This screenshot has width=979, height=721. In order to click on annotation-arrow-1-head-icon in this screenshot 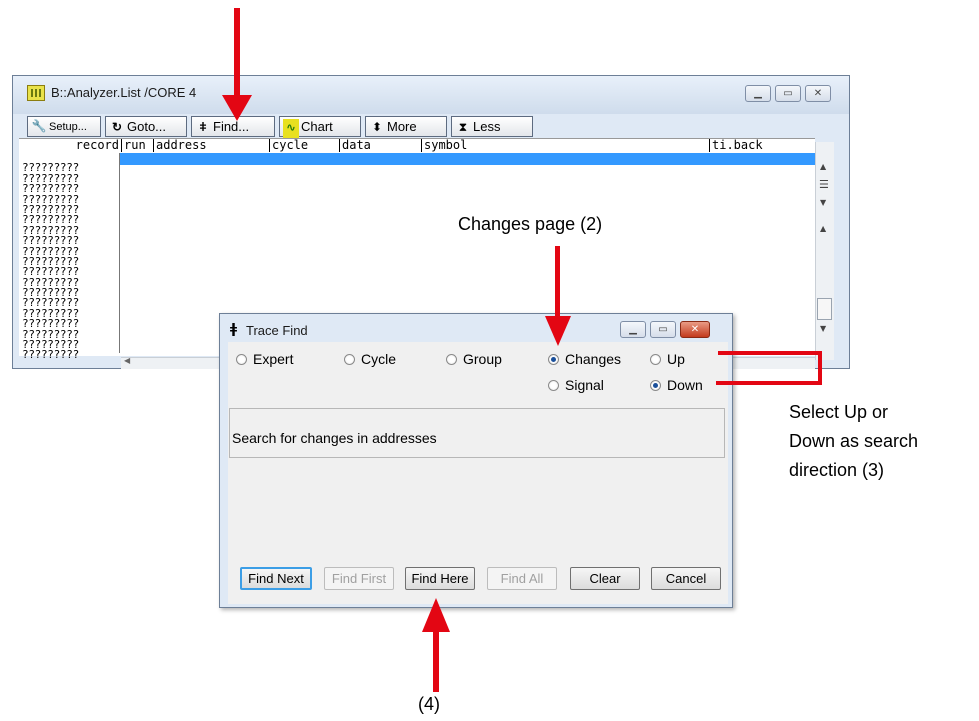, I will do `click(237, 108)`.